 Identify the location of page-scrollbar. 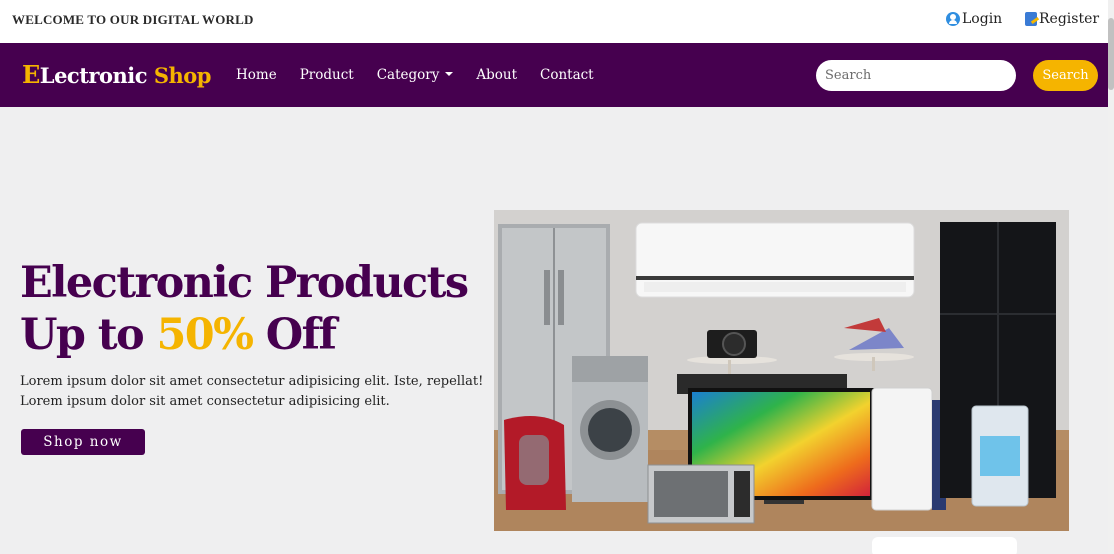
(1111, 277).